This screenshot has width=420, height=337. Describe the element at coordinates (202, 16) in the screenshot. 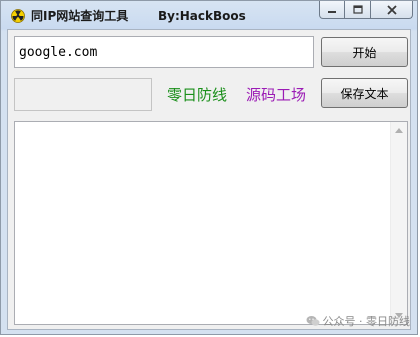

I see `window-author: By:HackBoos` at that location.